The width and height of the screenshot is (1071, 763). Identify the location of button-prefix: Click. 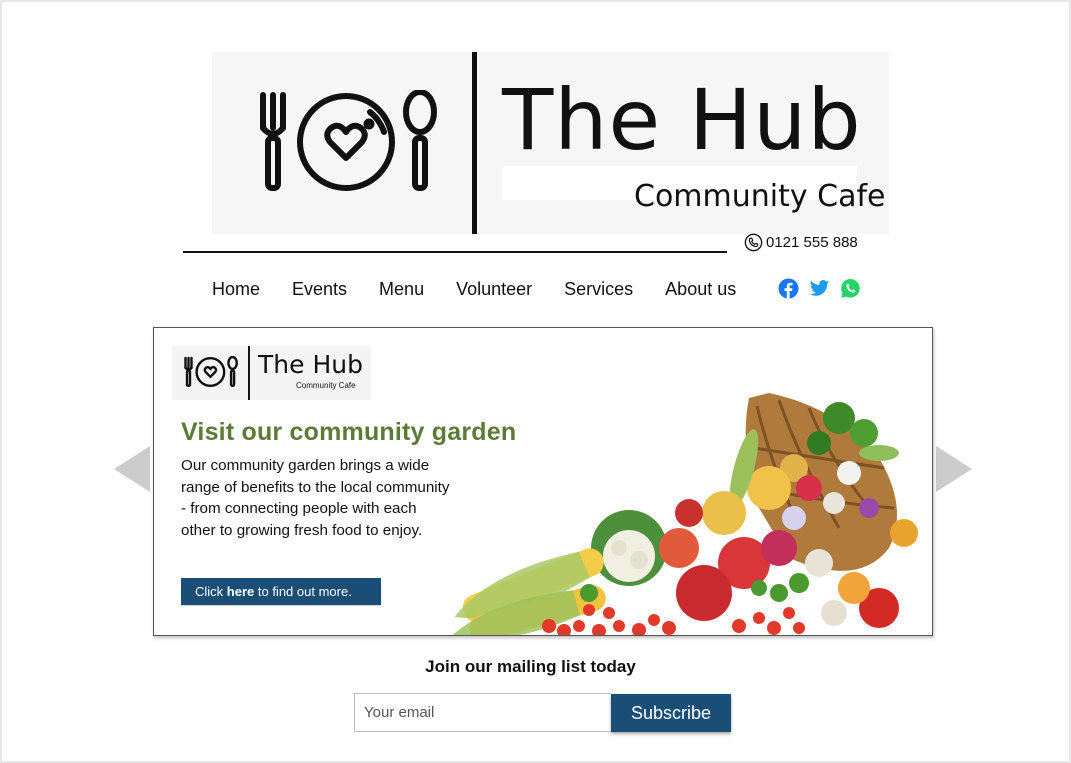
(211, 591).